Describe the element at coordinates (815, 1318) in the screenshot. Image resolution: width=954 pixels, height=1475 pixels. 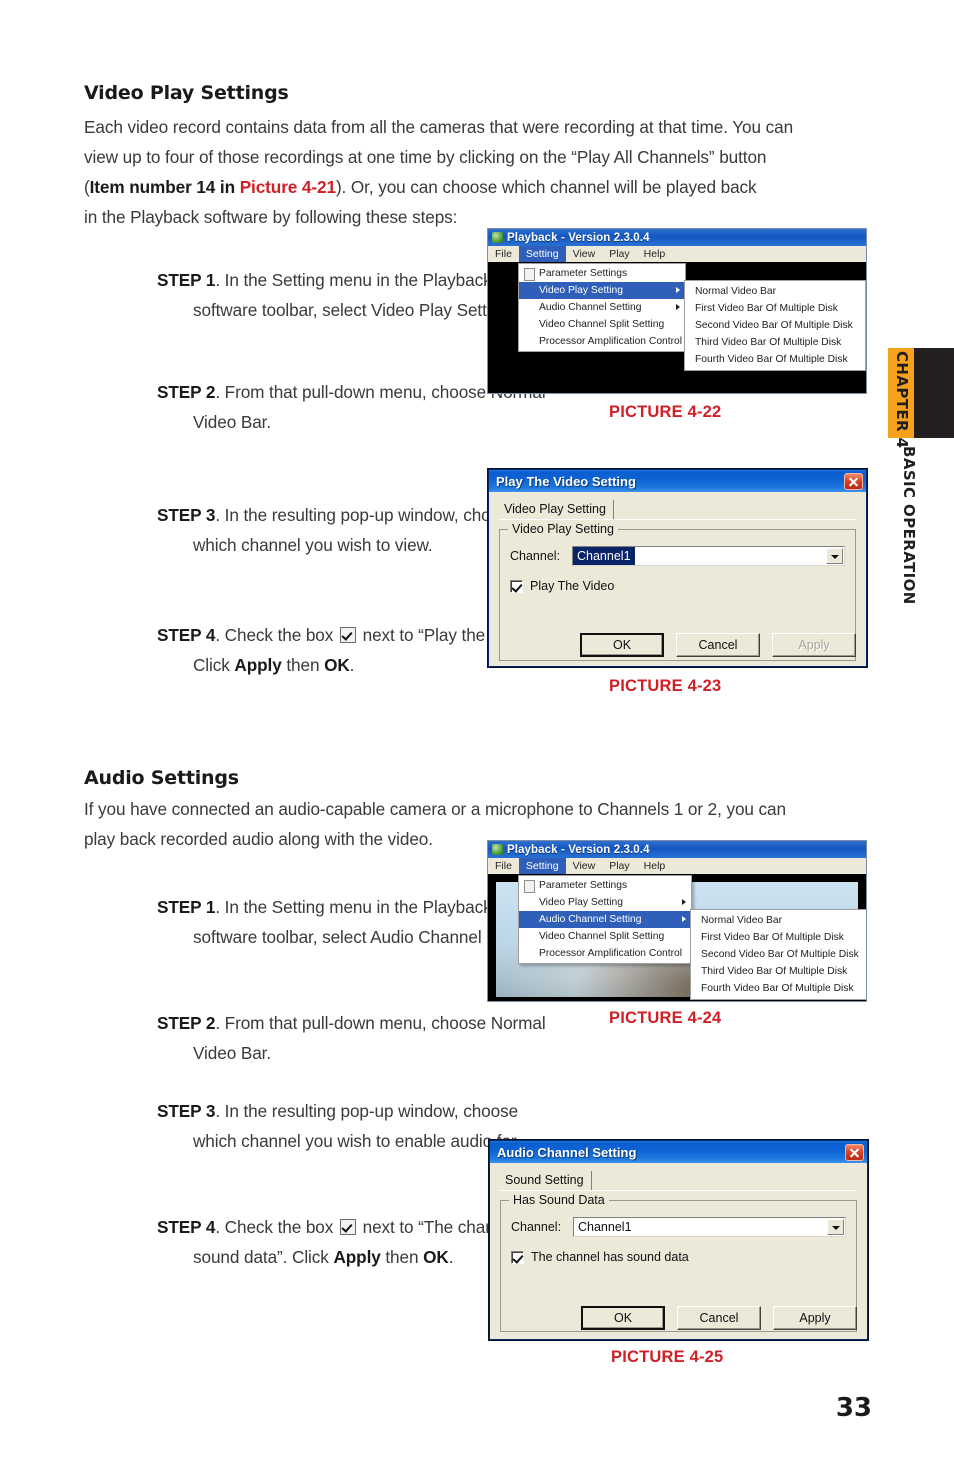
I see `audio-apply-button: Apply` at that location.